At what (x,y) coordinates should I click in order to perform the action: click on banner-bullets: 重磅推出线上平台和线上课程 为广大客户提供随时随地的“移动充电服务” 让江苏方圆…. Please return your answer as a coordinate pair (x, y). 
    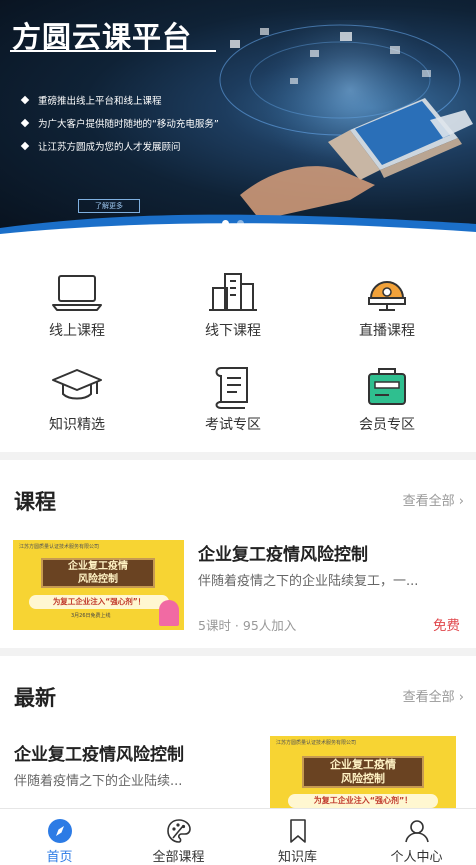
    Looking at the image, I should click on (119, 122).